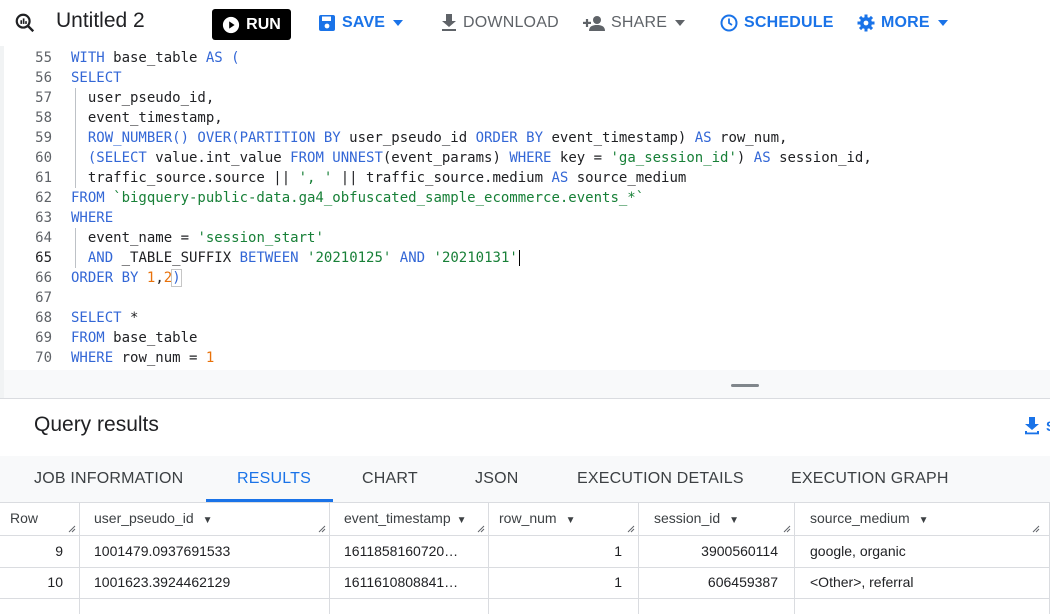 The height and width of the screenshot is (614, 1050). Describe the element at coordinates (922, 551) in the screenshot. I see `table-cell: google, organic` at that location.